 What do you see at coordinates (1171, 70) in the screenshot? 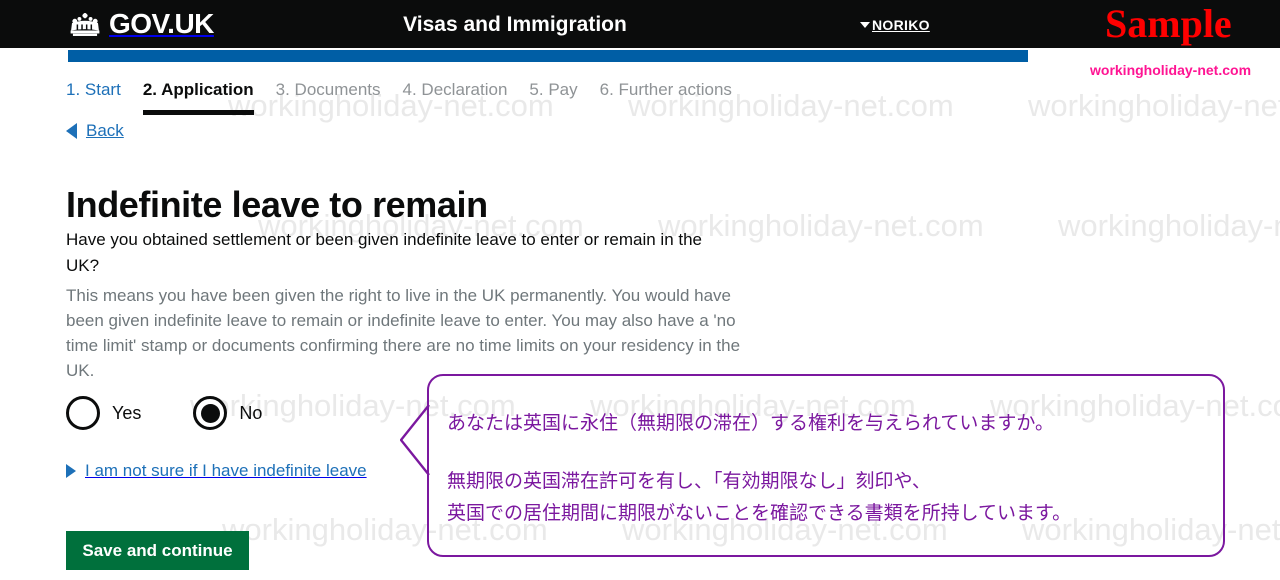
I see `site-url-label: workingholiday-net.com` at bounding box center [1171, 70].